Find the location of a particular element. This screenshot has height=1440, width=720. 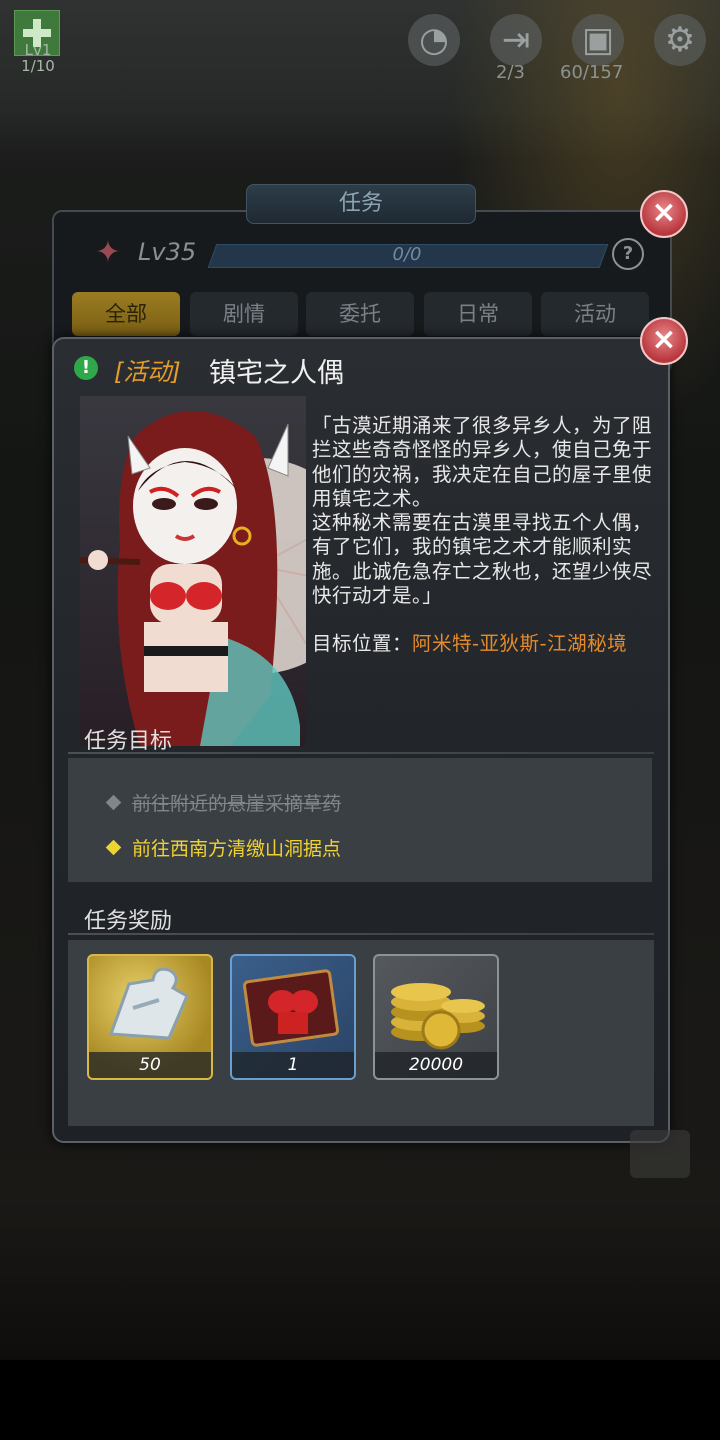

help-button: ? is located at coordinates (628, 254).